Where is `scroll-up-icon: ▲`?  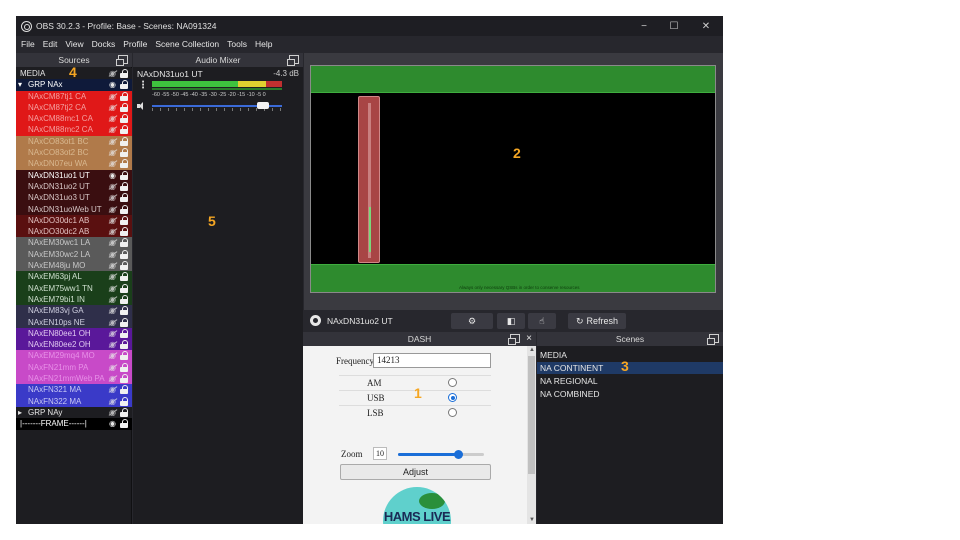
scroll-up-icon: ▲ is located at coordinates (532, 350).